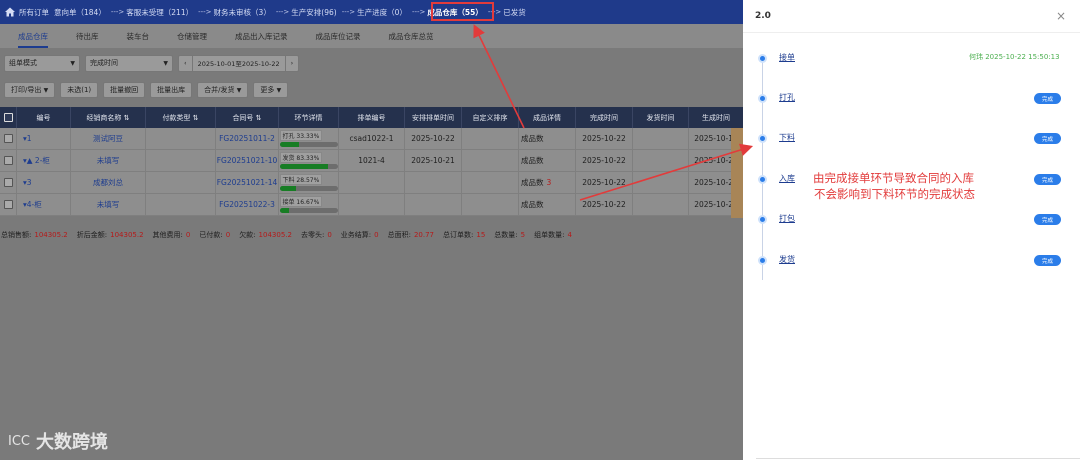 This screenshot has width=1080, height=460. I want to click on cell-product-detail: 成品数 3, so click(547, 182).